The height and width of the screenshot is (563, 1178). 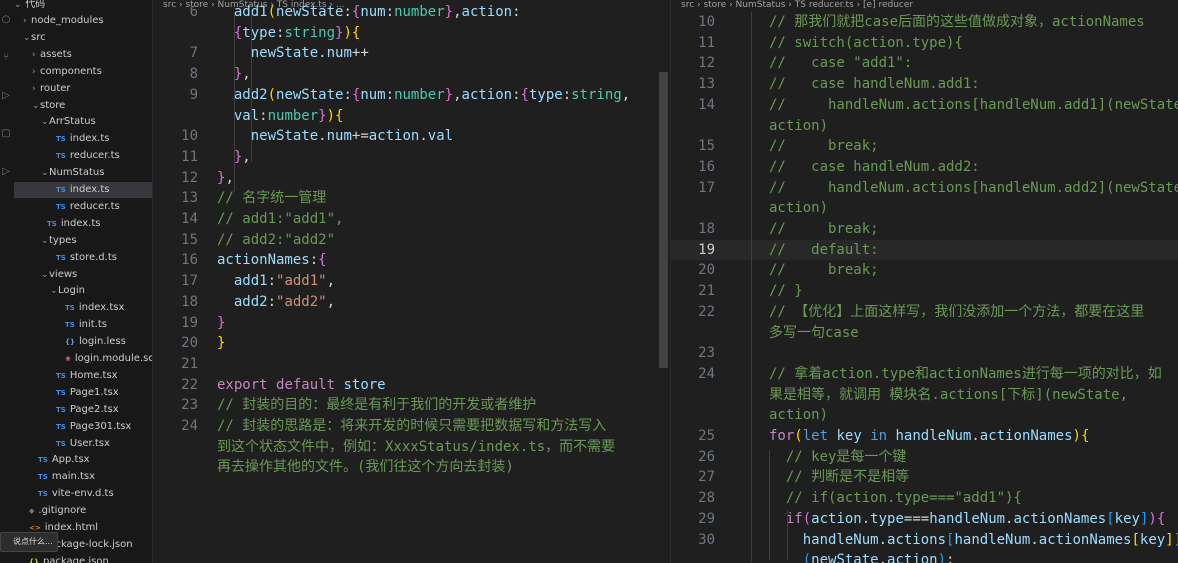 What do you see at coordinates (924, 43) in the screenshot?
I see `code-line: 11 // switch(action.type){` at bounding box center [924, 43].